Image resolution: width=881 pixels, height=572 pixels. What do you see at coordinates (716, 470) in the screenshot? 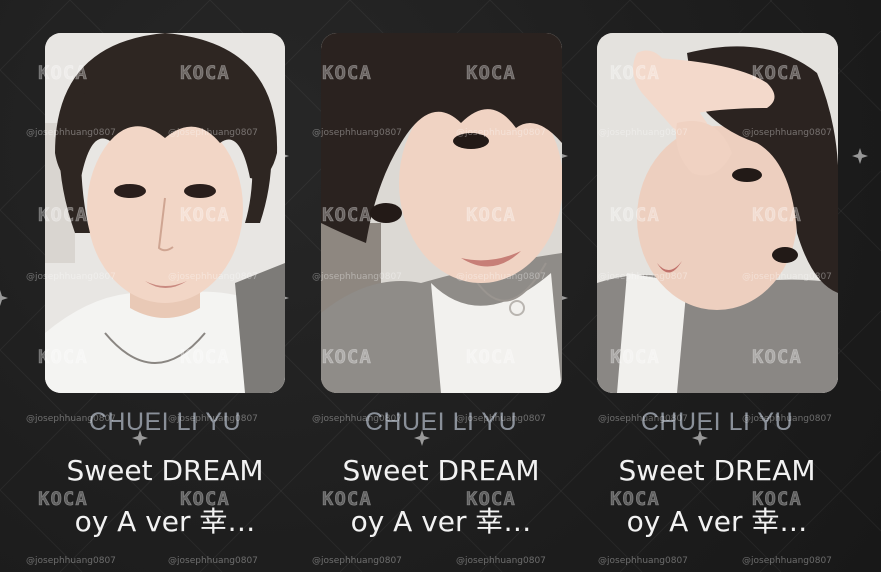
I see `card-title-line1: Sweet DREAM` at bounding box center [716, 470].